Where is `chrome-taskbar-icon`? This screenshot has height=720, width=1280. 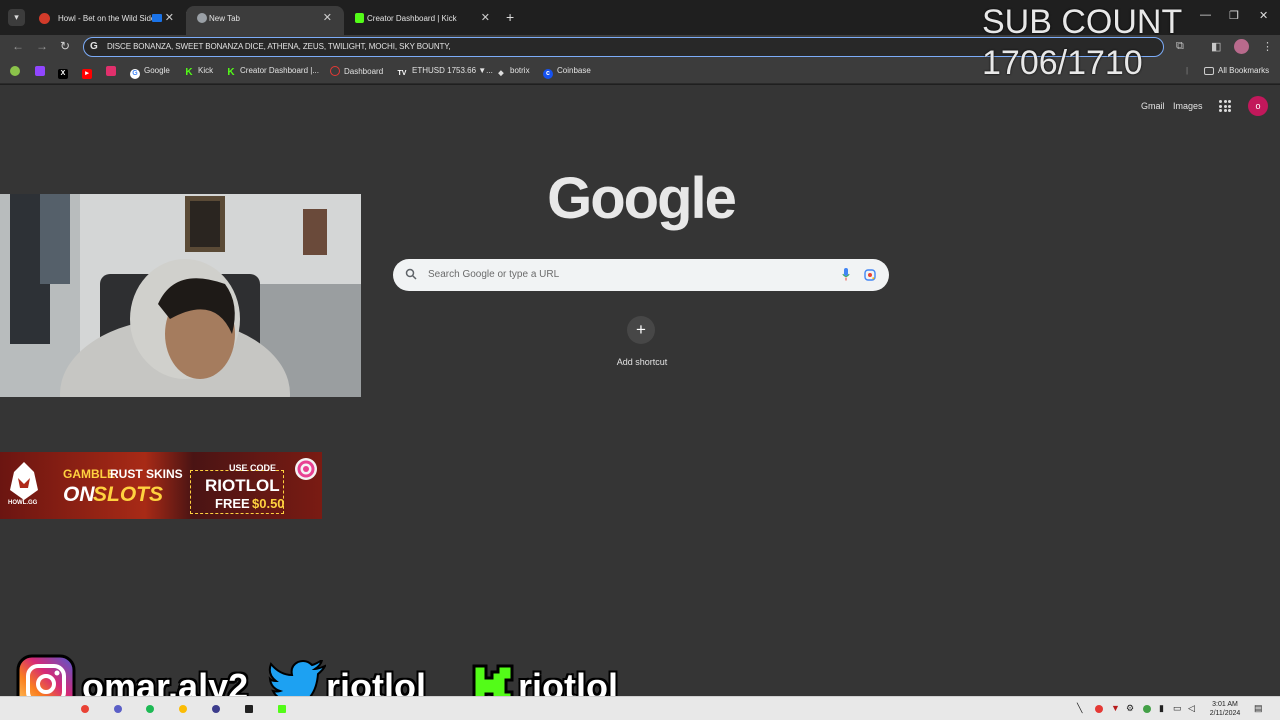 chrome-taskbar-icon is located at coordinates (85, 709).